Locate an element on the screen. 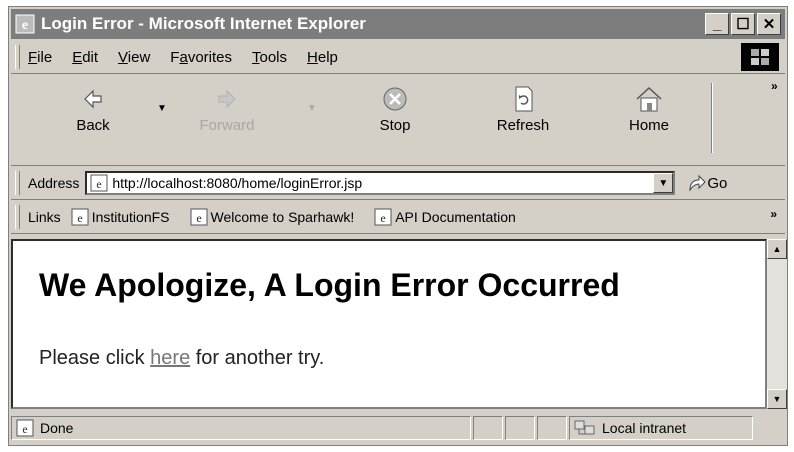  address-dropdown-icon: ▼ is located at coordinates (663, 183).